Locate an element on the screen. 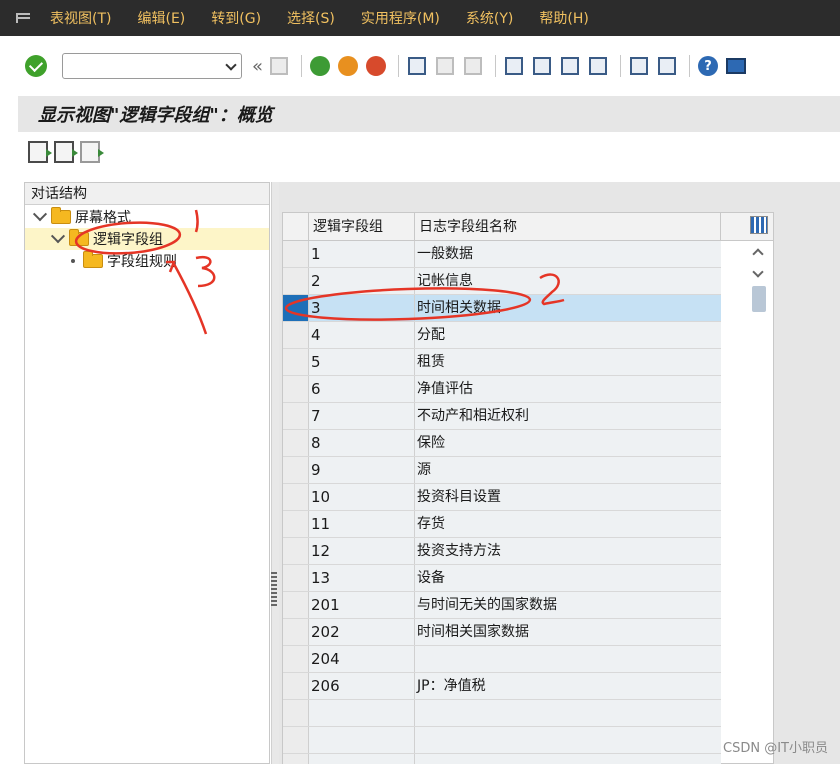  export-alt-icon is located at coordinates (66, 152).